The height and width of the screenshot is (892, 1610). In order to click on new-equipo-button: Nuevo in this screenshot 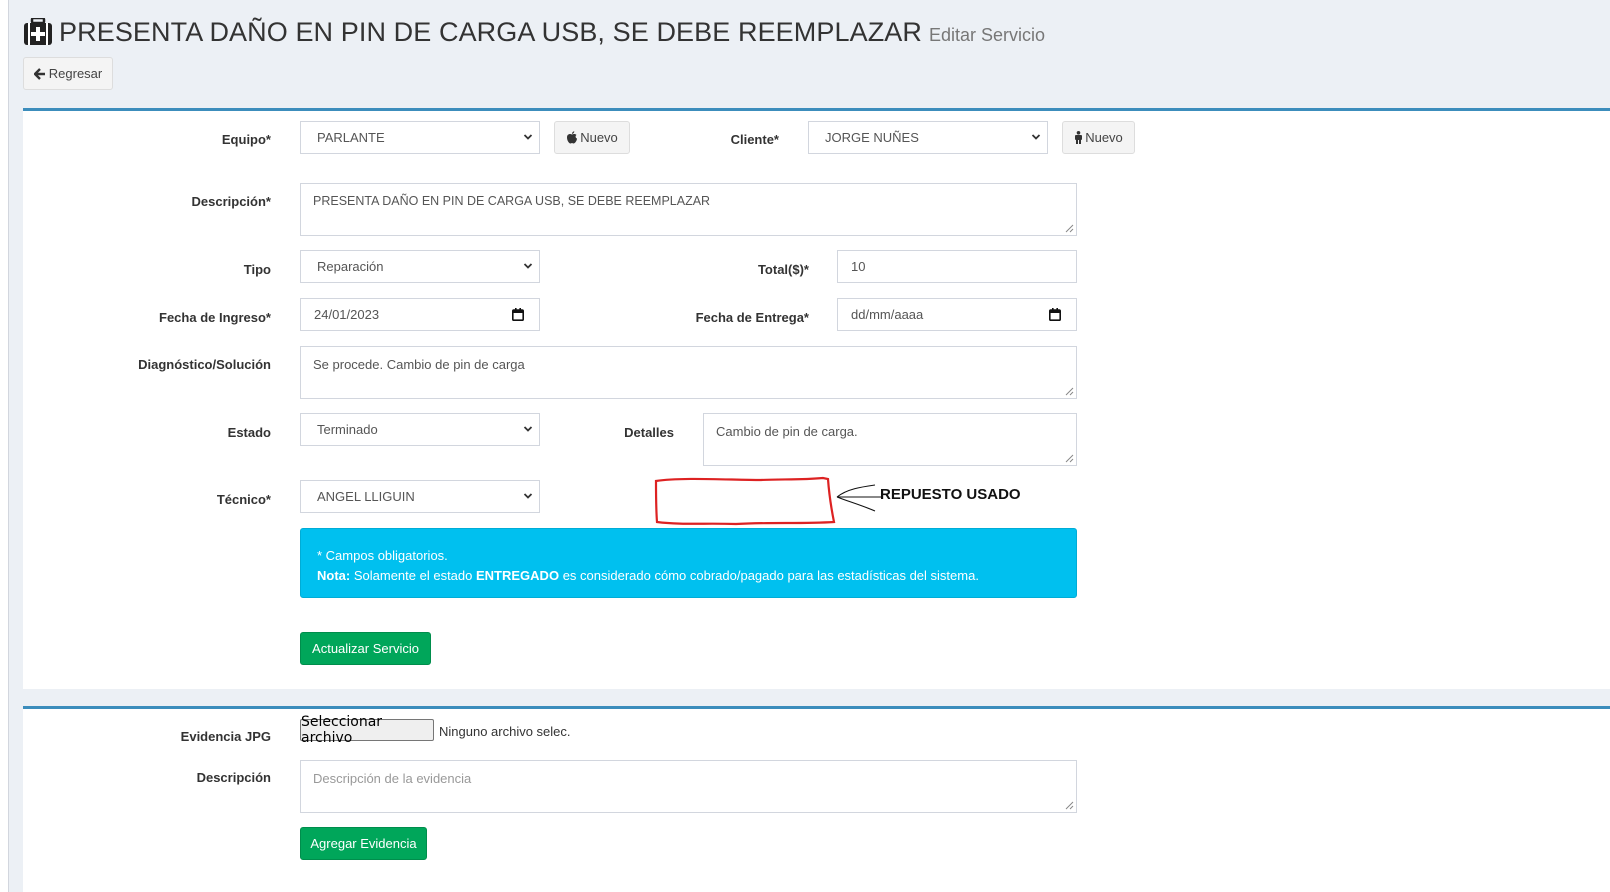, I will do `click(592, 137)`.